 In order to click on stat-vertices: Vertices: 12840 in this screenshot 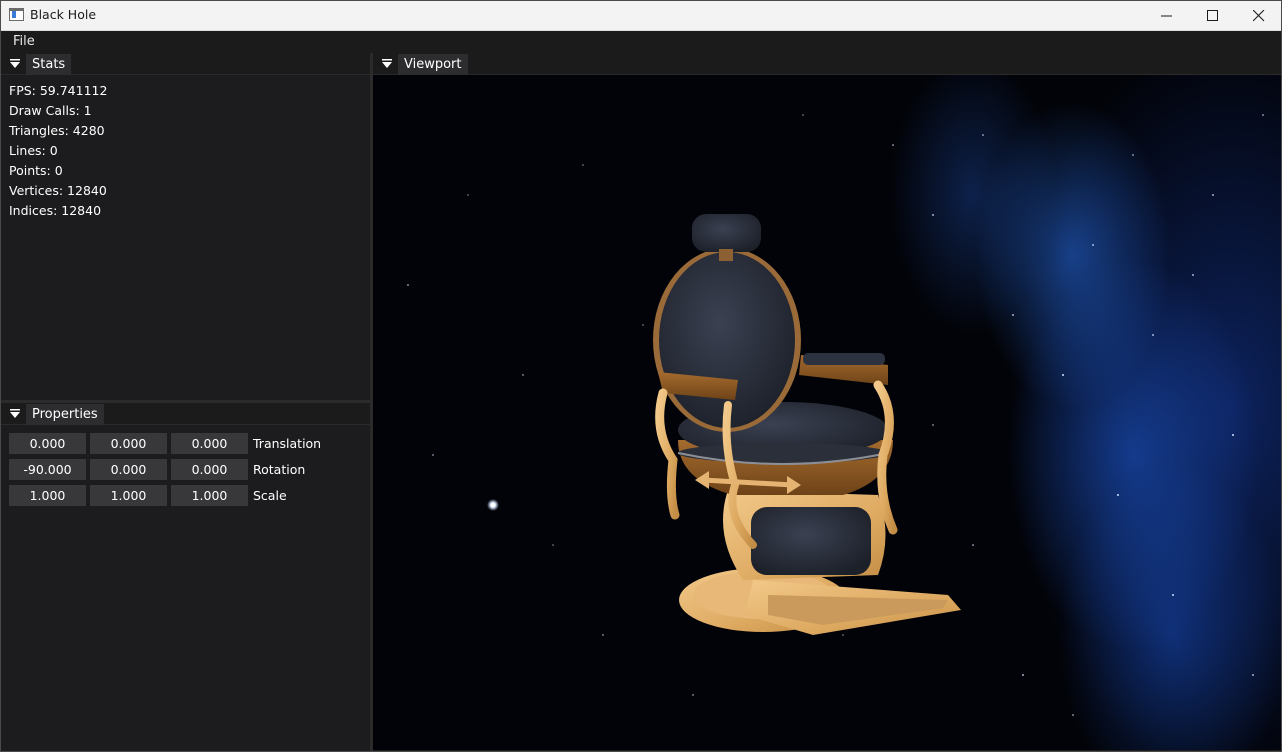, I will do `click(58, 190)`.